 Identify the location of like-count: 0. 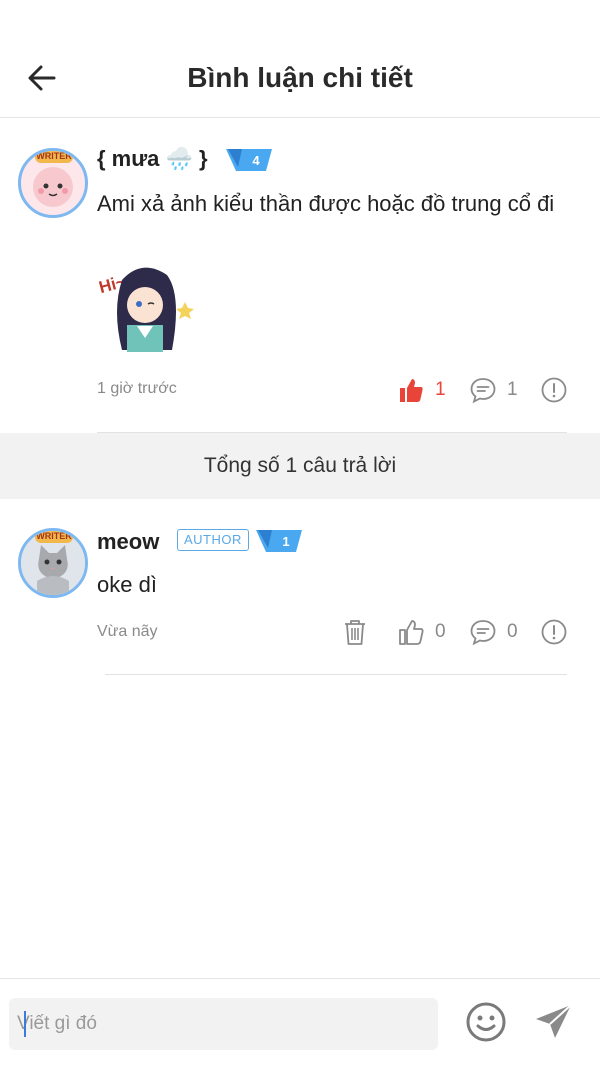
(440, 631).